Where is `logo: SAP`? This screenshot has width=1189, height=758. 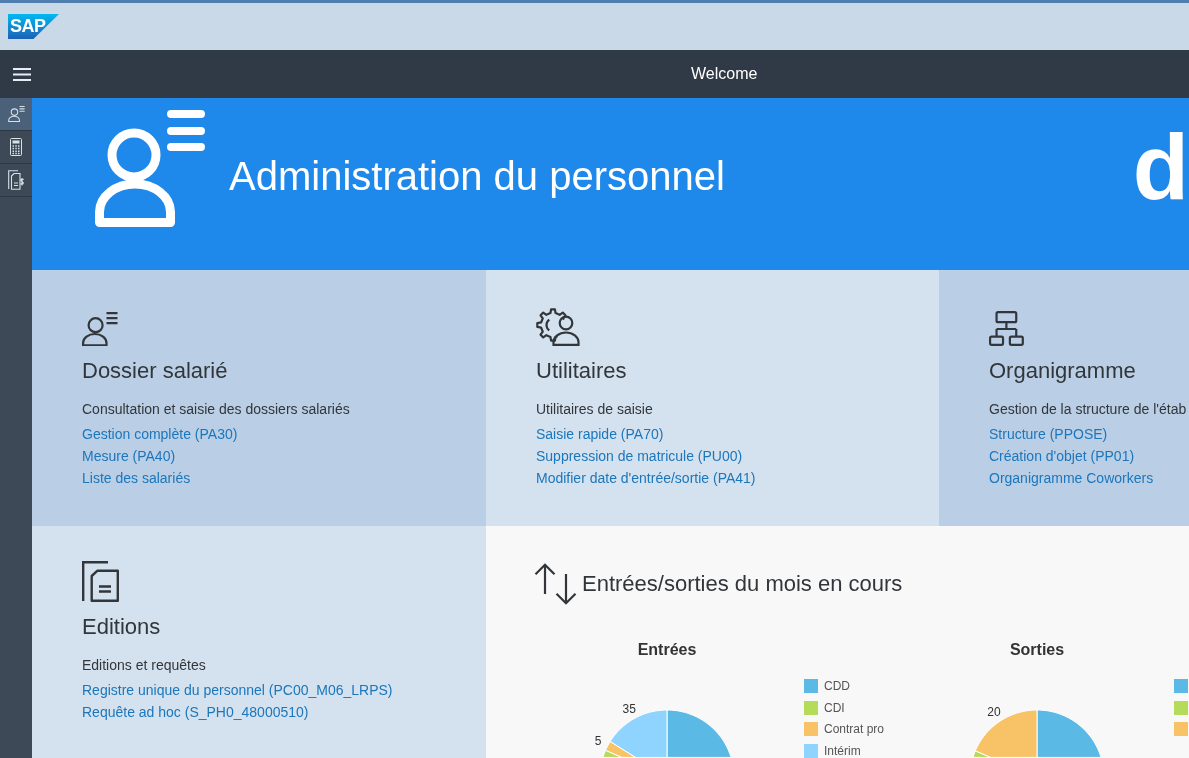
logo: SAP is located at coordinates (33, 26).